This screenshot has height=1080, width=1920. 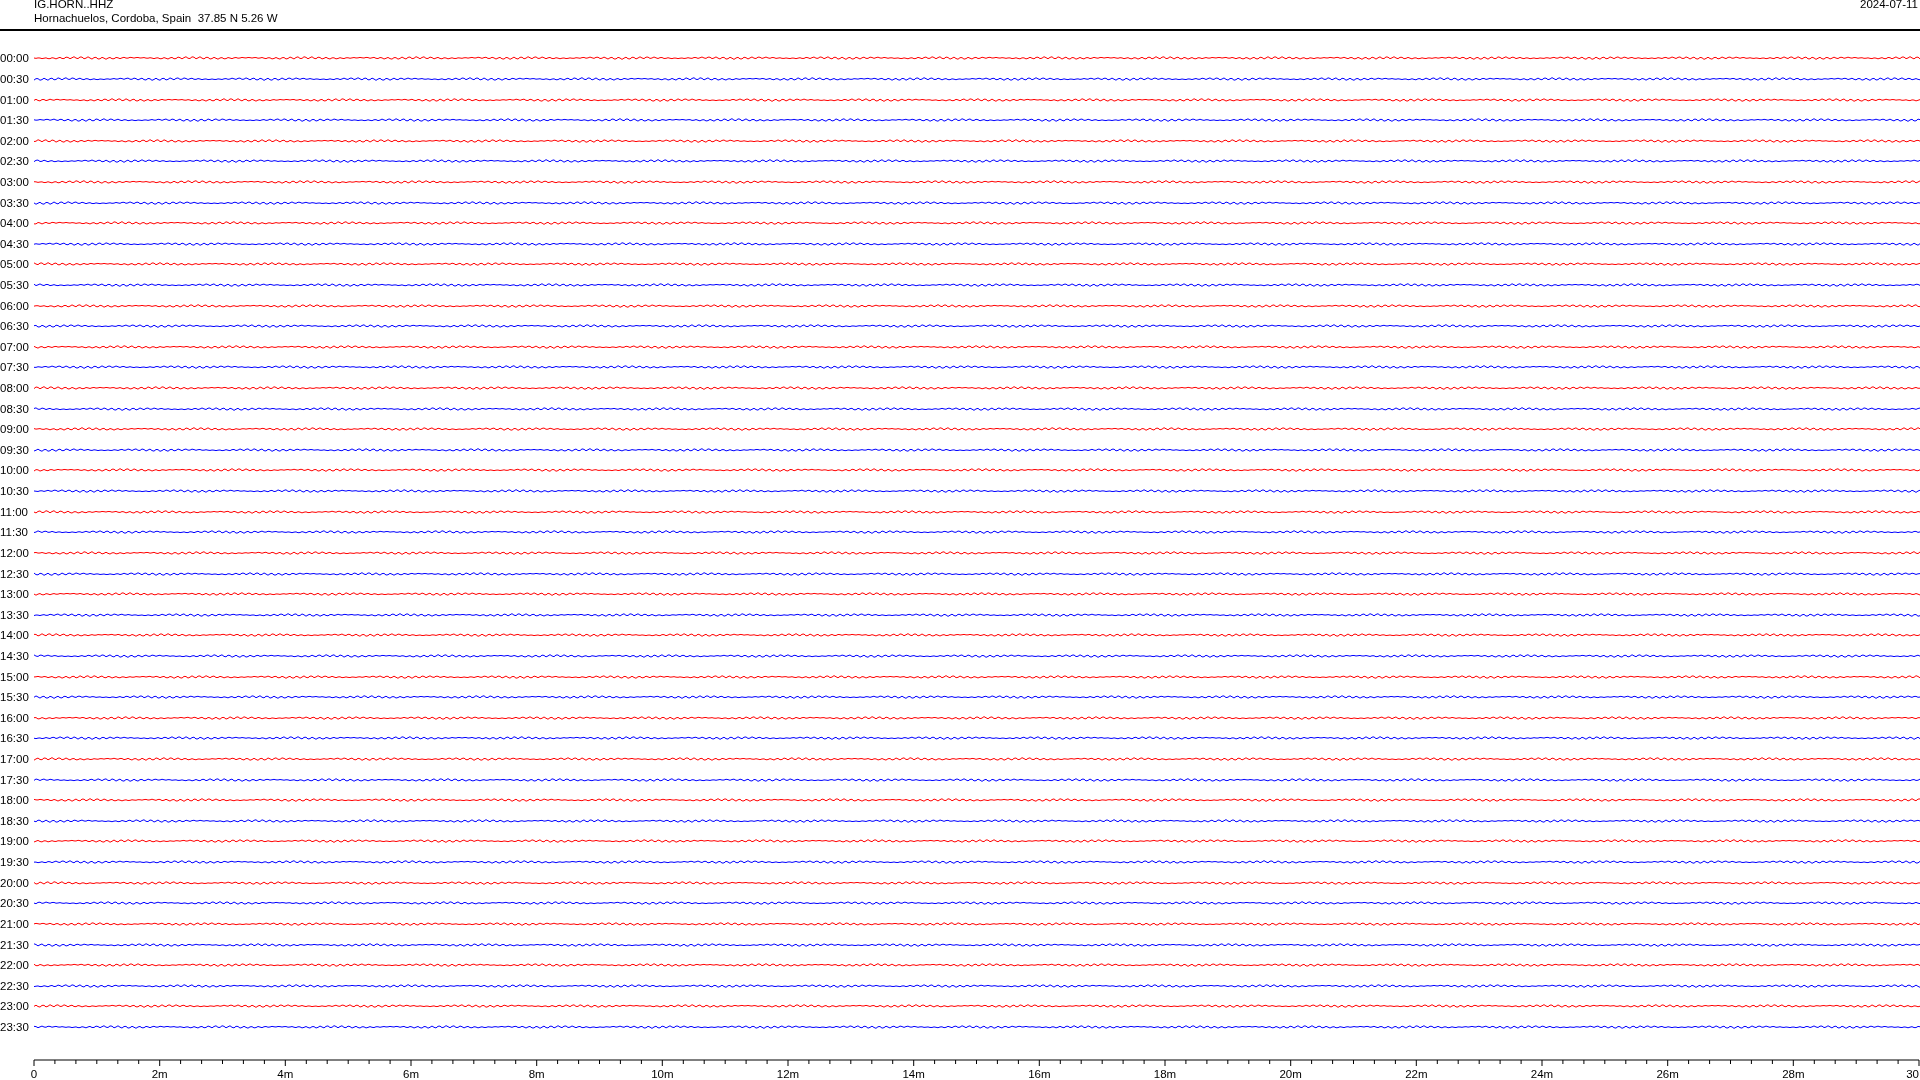 I want to click on axis-label: 6m, so click(x=411, y=1074).